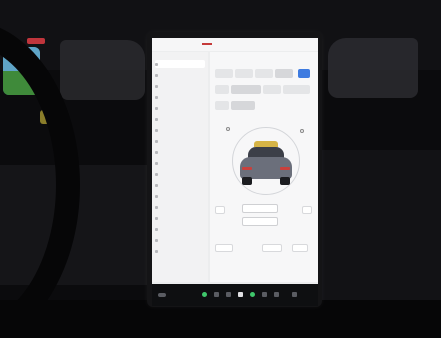 Image resolution: width=441 pixels, height=338 pixels. I want to click on bottom-right-button, so click(300, 248).